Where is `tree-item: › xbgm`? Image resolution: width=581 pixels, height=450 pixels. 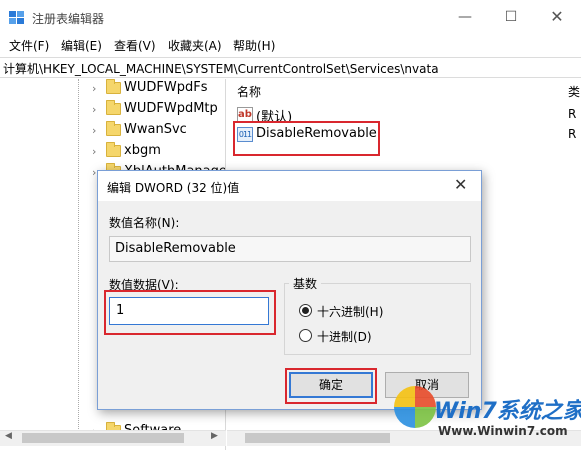 tree-item: › xbgm is located at coordinates (158, 152).